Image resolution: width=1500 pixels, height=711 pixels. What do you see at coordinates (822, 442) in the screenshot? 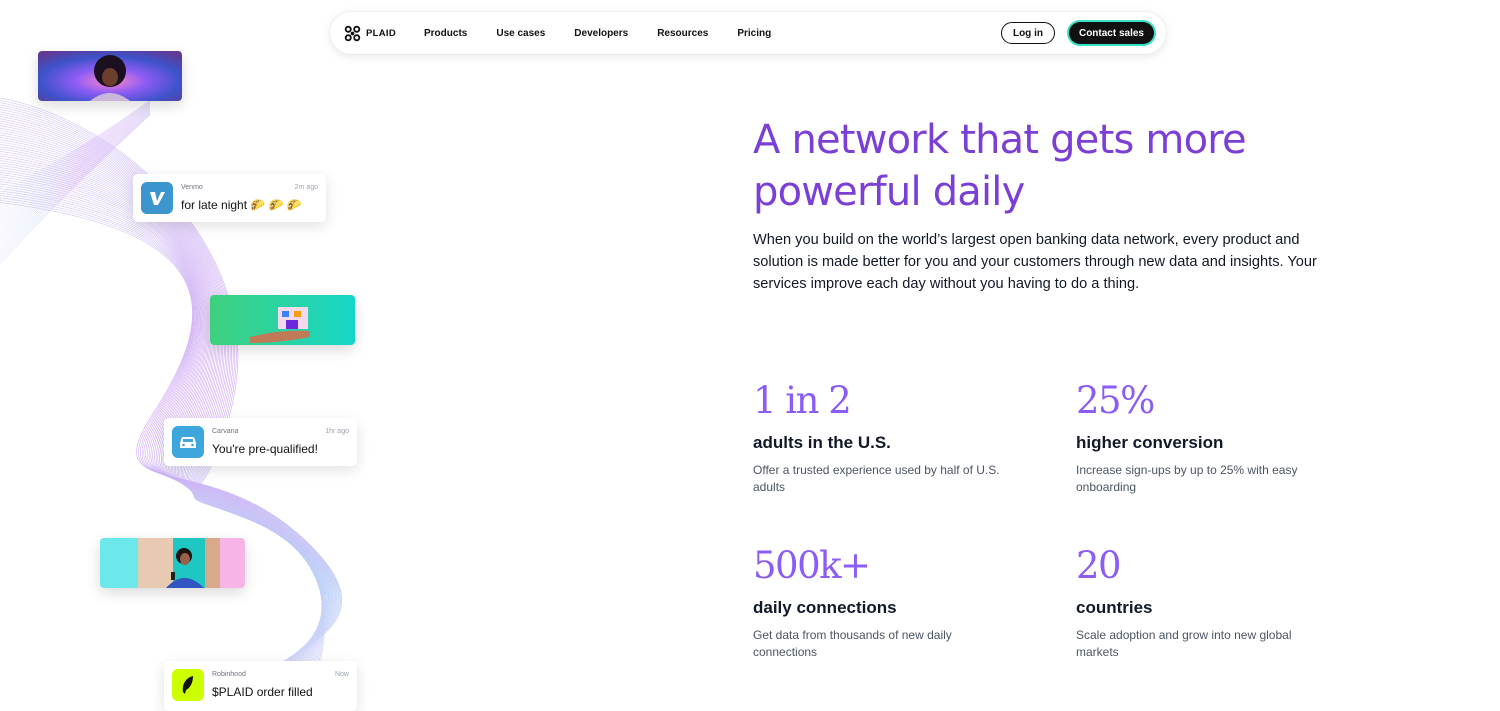
I see `stat-label: adults in the U.S.` at bounding box center [822, 442].